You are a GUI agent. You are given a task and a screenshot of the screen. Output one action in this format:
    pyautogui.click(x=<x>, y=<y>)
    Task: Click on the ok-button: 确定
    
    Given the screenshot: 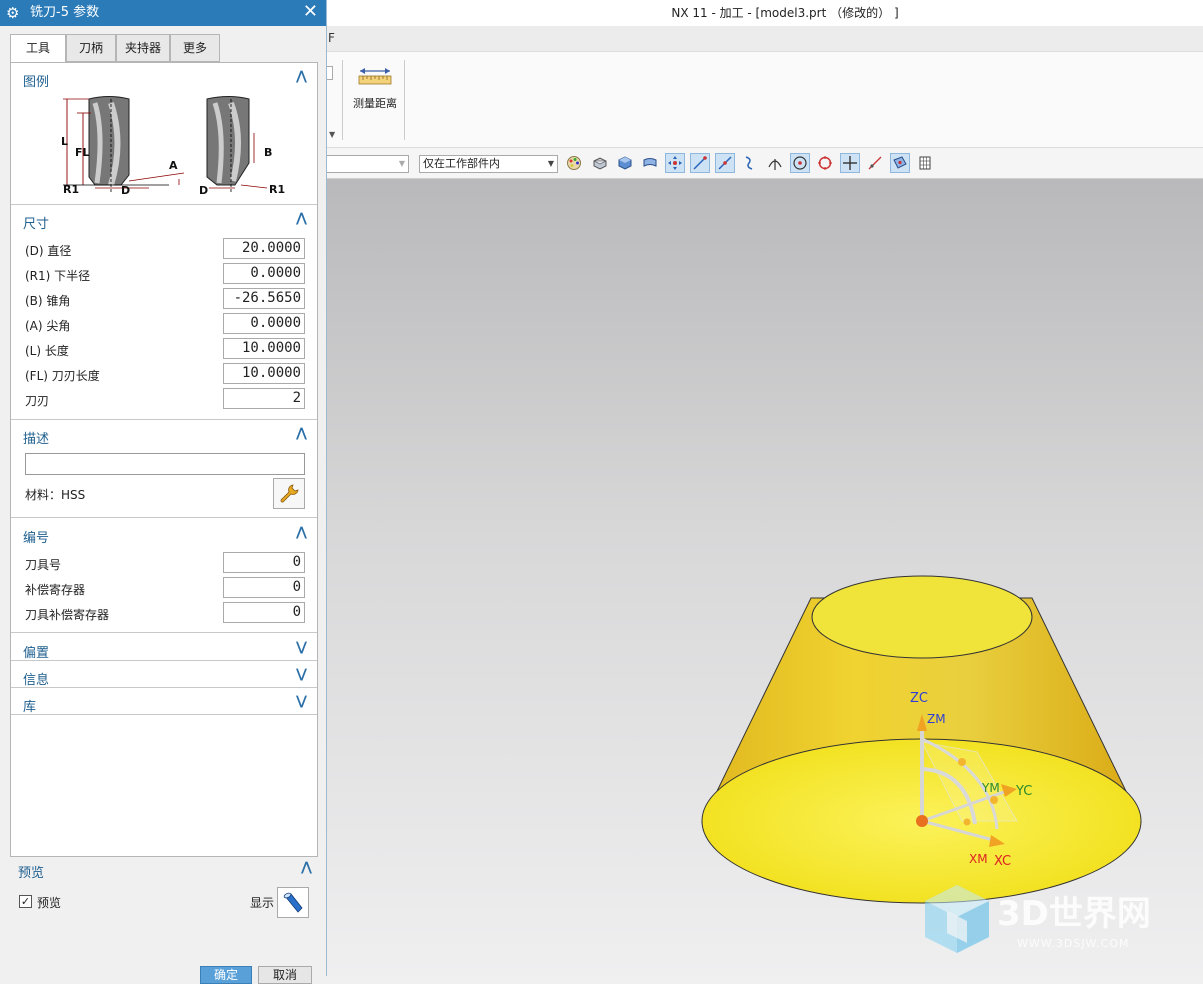 What is the action you would take?
    pyautogui.click(x=226, y=975)
    